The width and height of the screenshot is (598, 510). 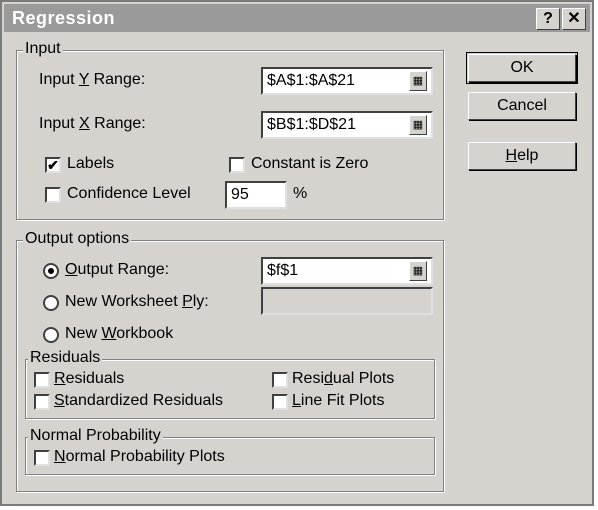 I want to click on standardized-residuals-label: Standardized Residuals, so click(x=138, y=400).